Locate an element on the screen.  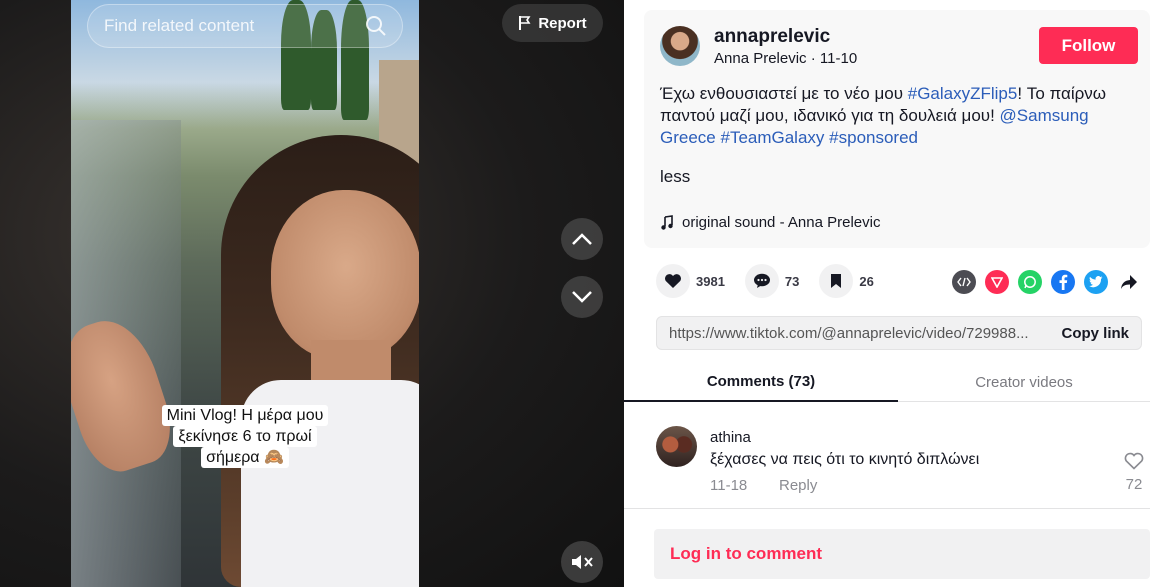
comment-button is located at coordinates (761, 281).